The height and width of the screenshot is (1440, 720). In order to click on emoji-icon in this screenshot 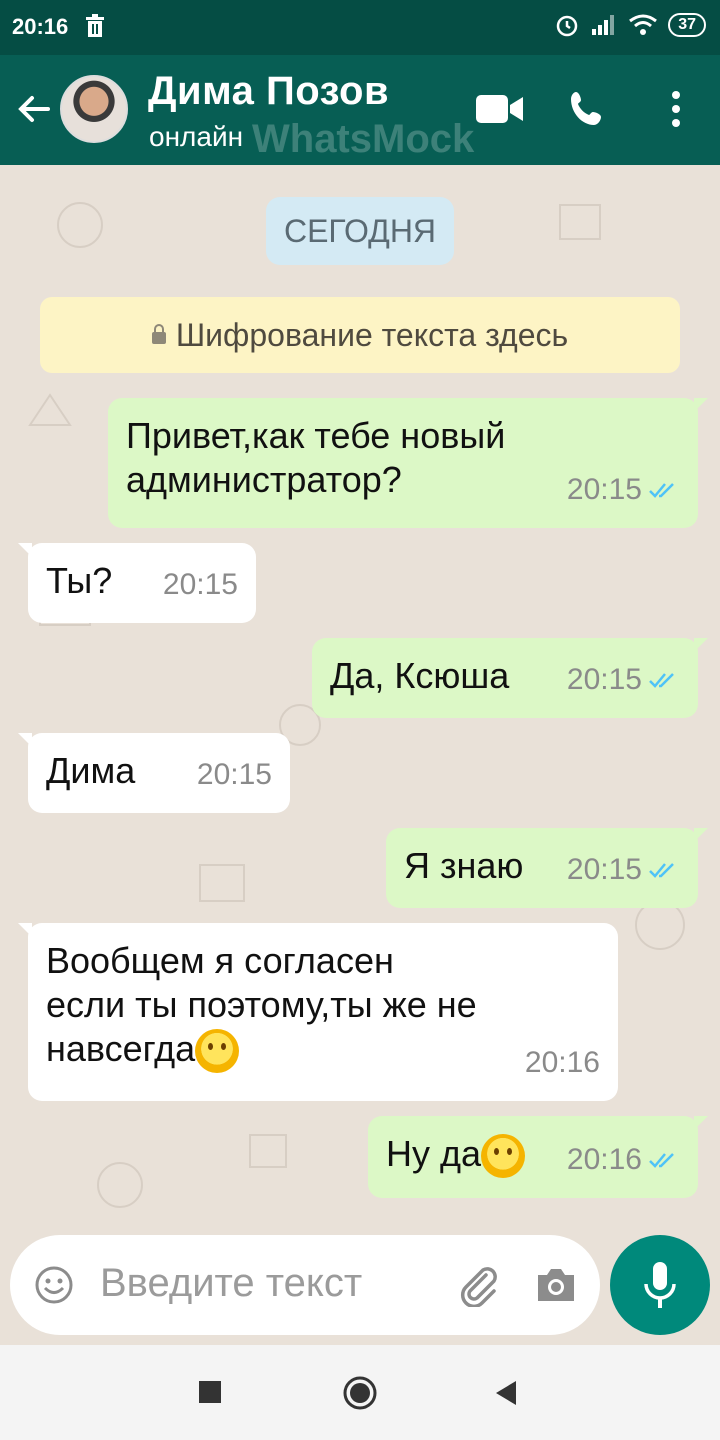, I will do `click(54, 1285)`.